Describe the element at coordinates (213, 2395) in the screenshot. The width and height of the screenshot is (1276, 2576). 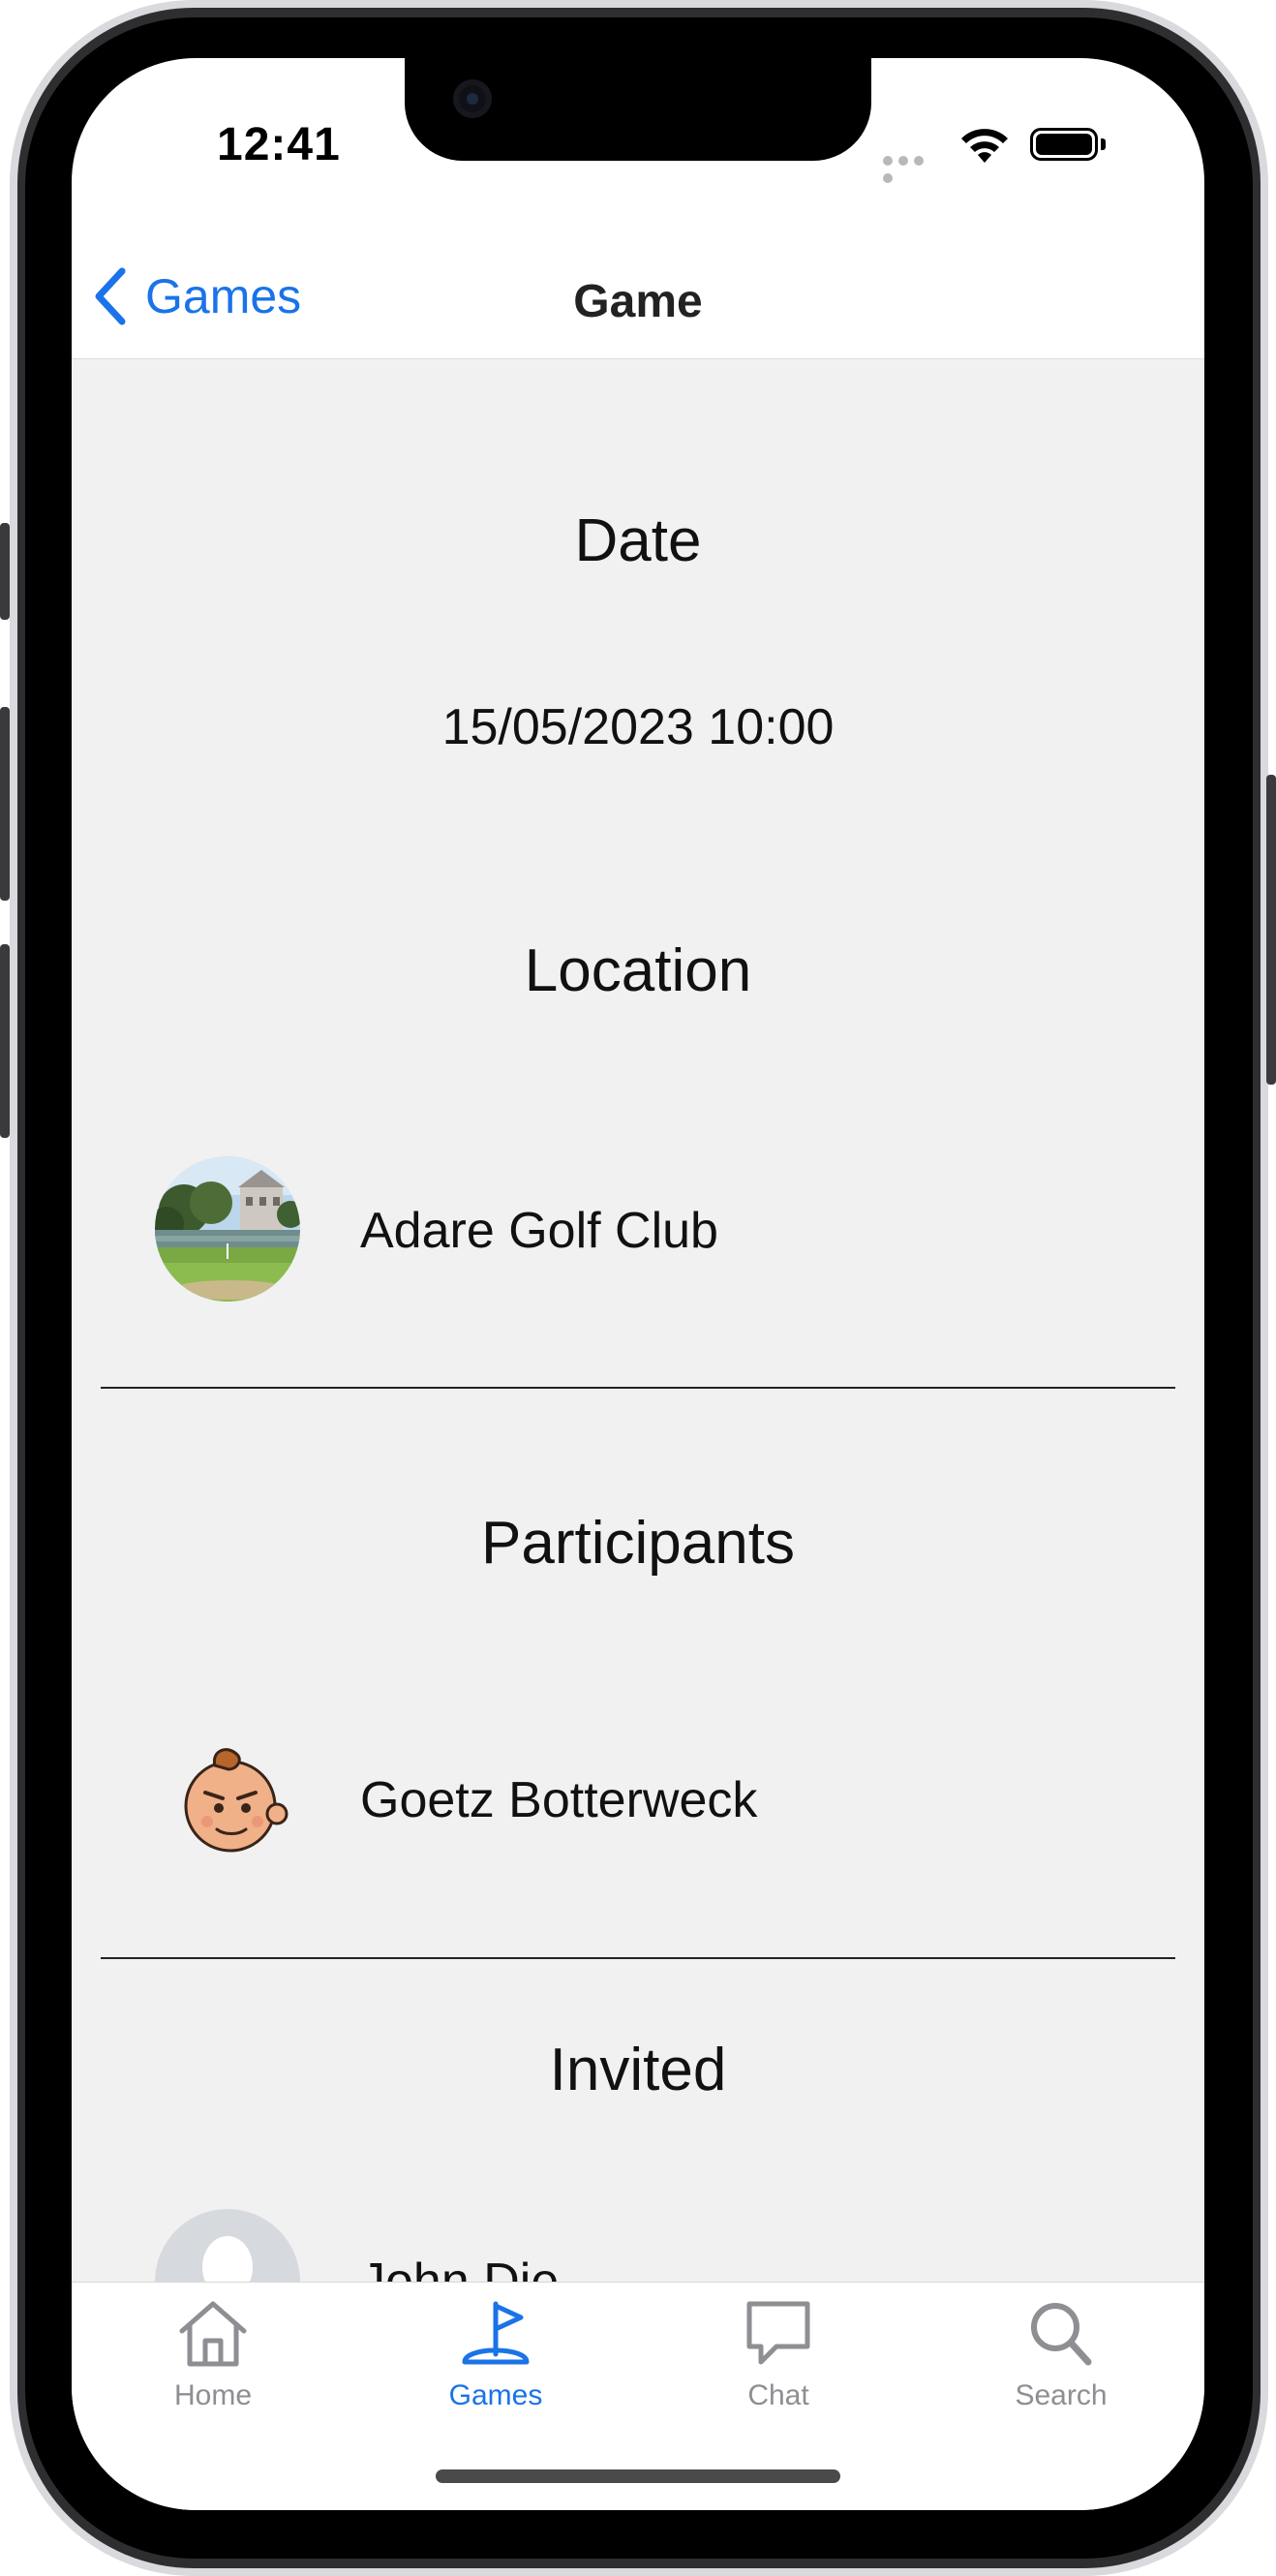
I see `tab-home-label: Home` at that location.